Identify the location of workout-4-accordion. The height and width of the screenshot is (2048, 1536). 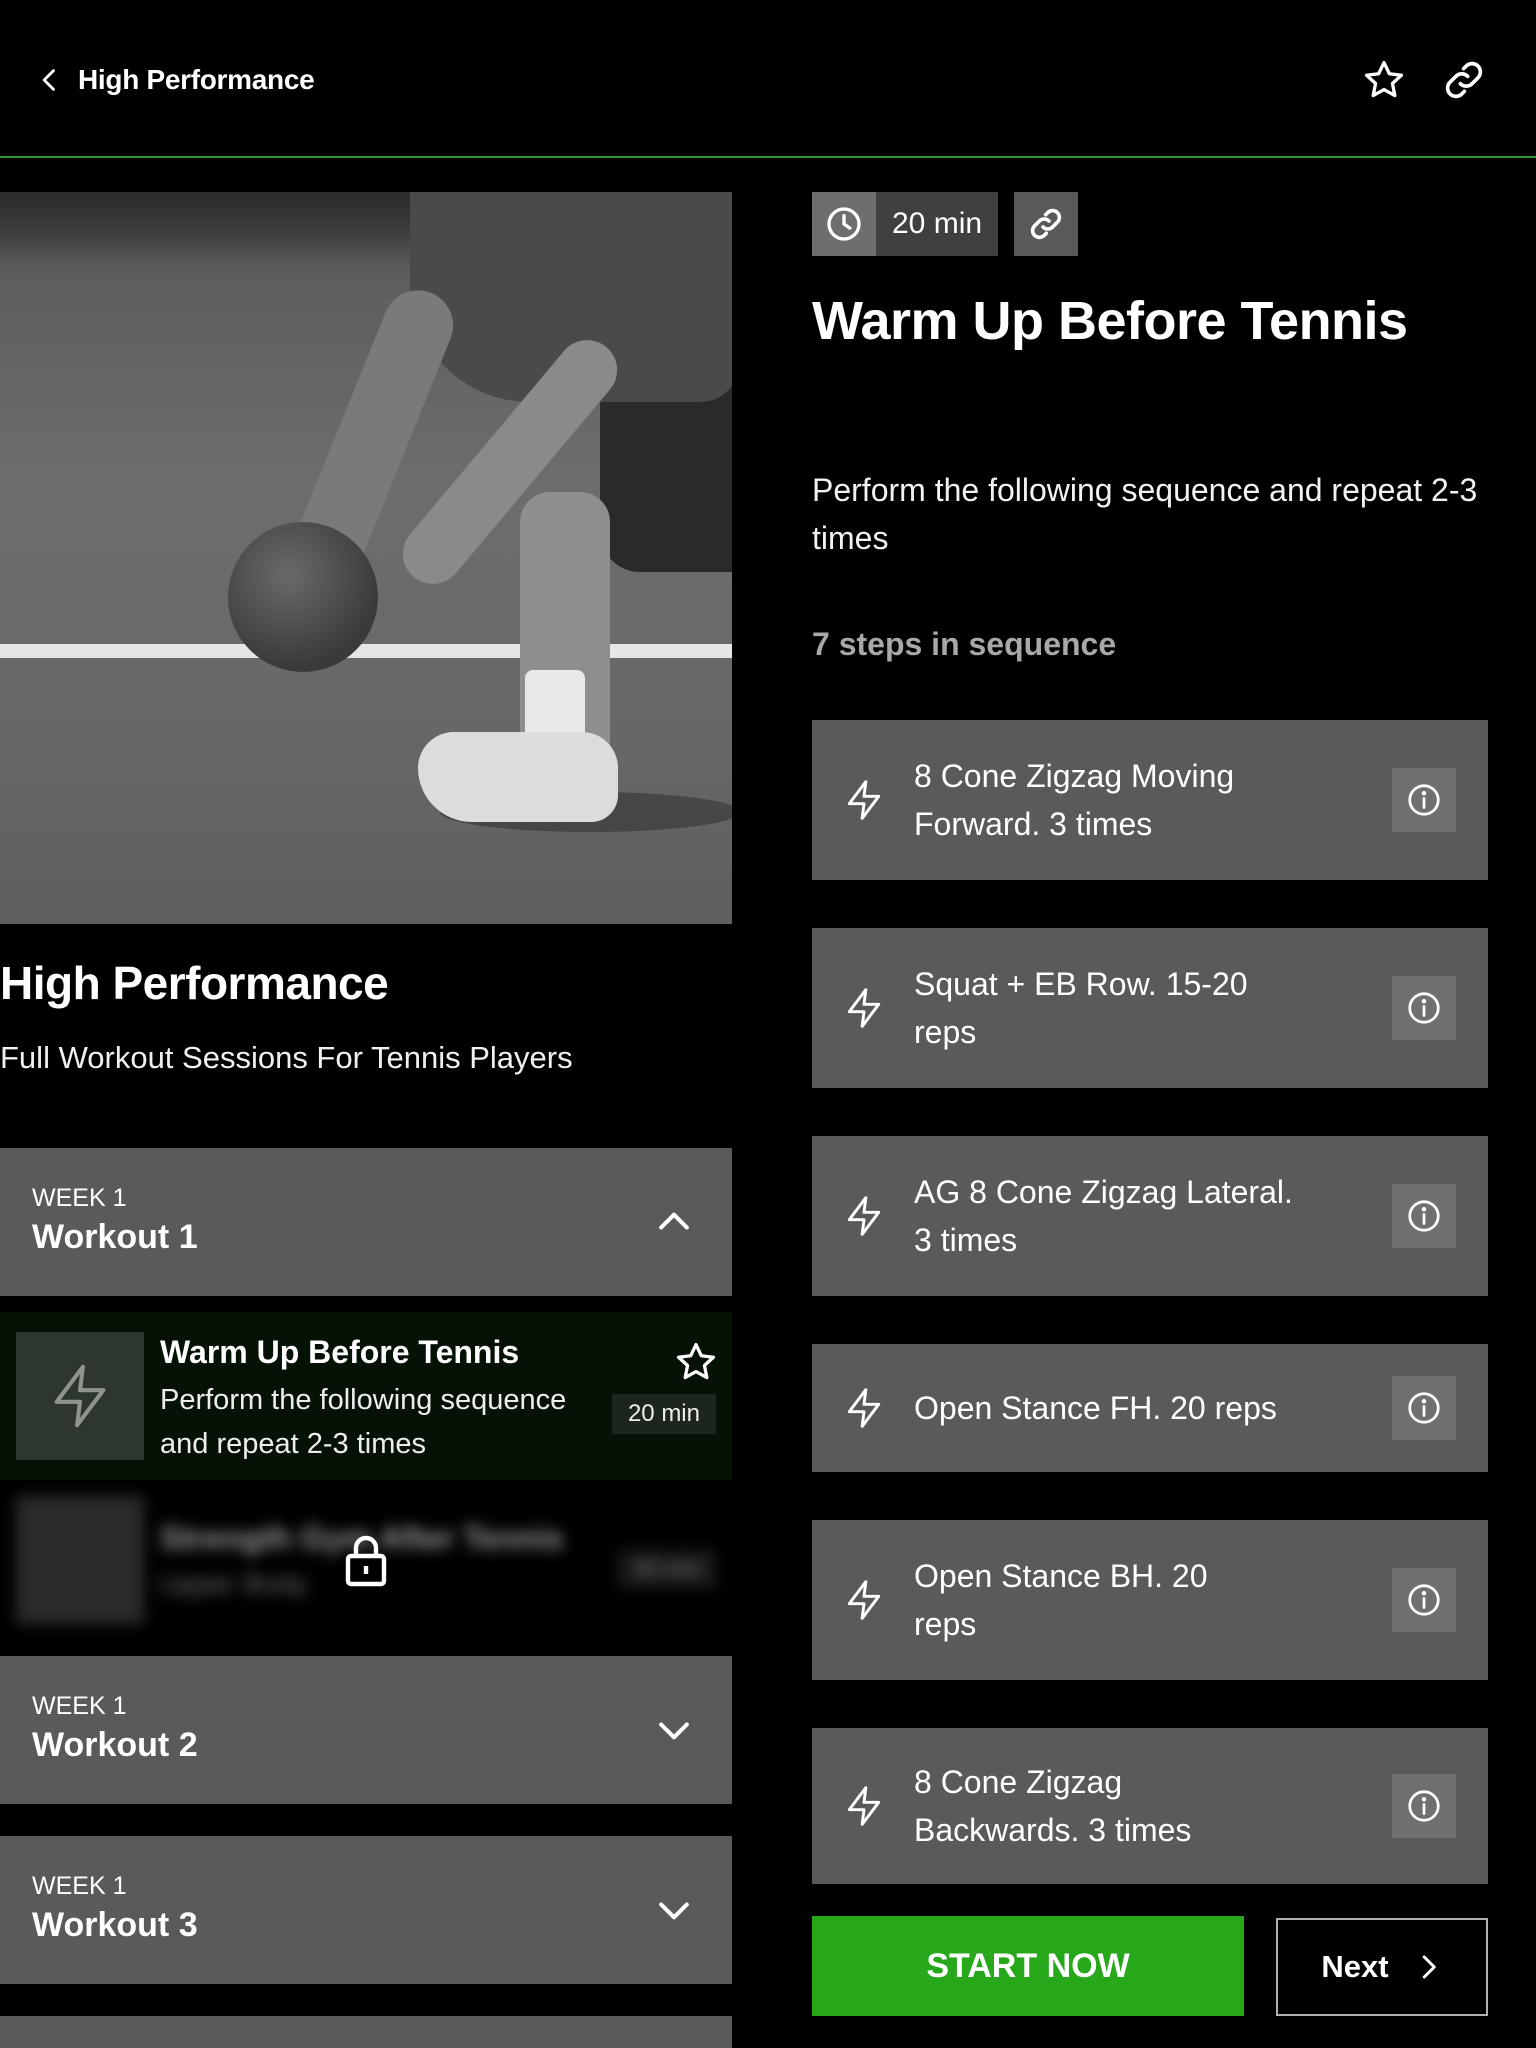
(366, 2032).